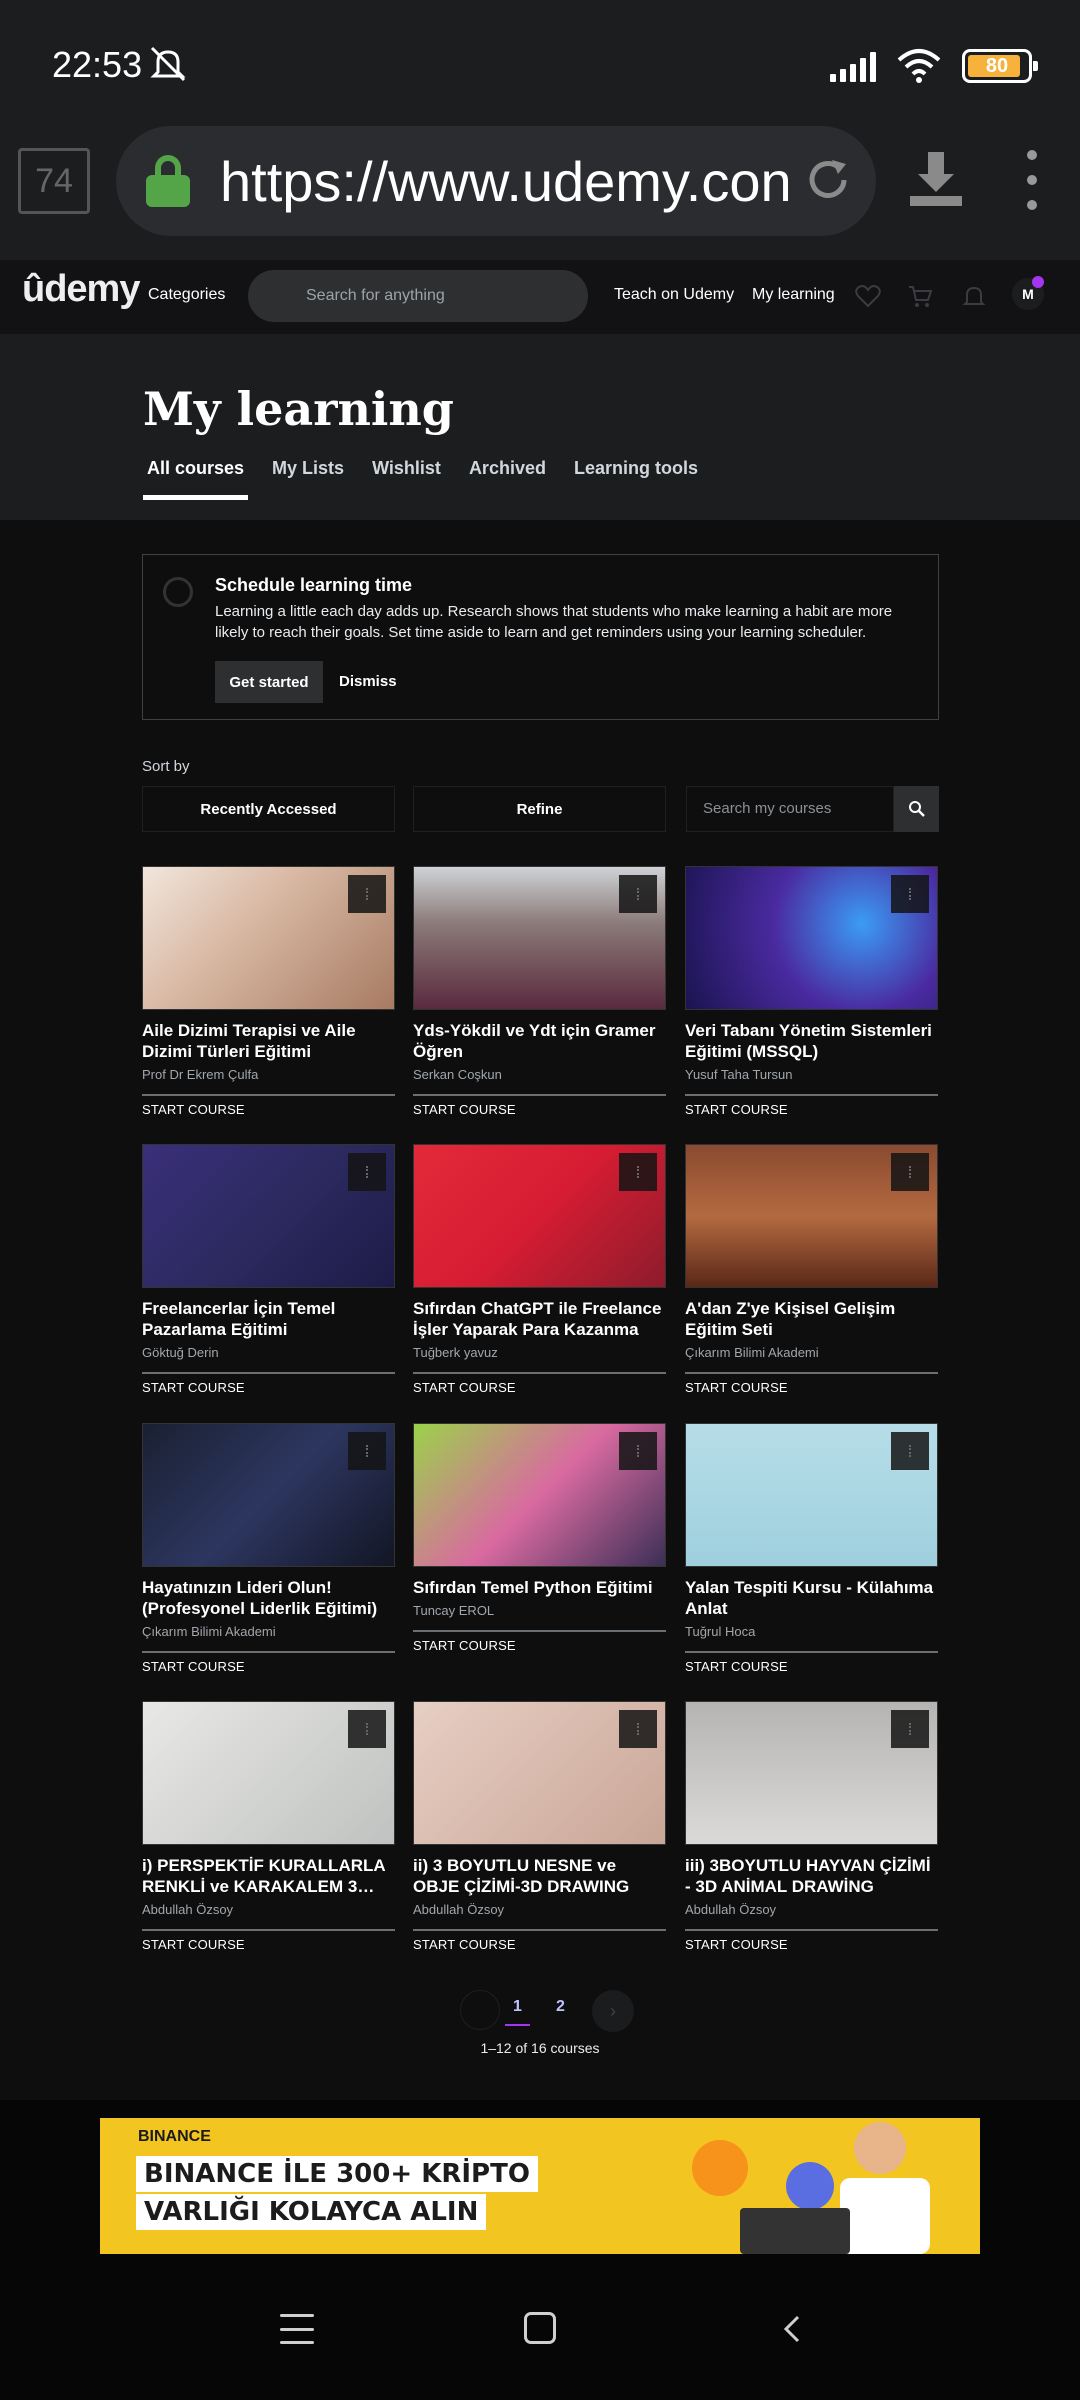  Describe the element at coordinates (540, 2328) in the screenshot. I see `home-icon` at that location.